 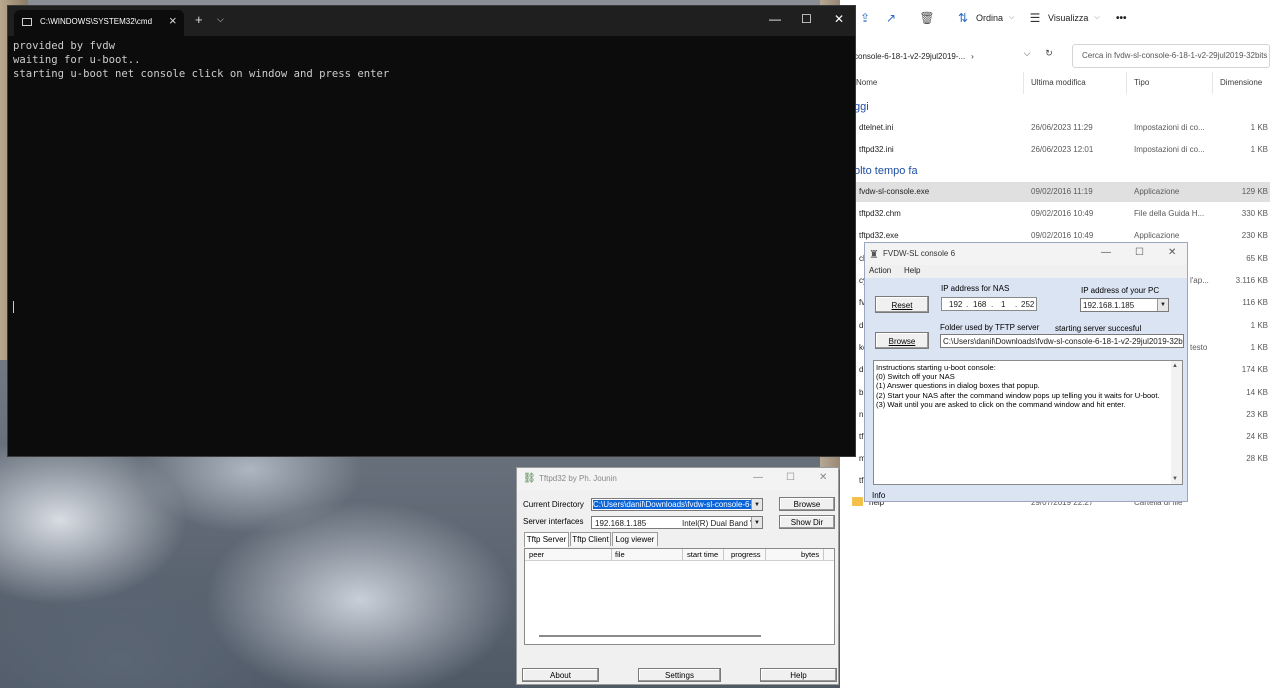 What do you see at coordinates (431, 21) in the screenshot?
I see `cmd-titlebar: C:\WINDOWS\SYSTEM32\cmd × + ⌵ — ☐ ✕` at bounding box center [431, 21].